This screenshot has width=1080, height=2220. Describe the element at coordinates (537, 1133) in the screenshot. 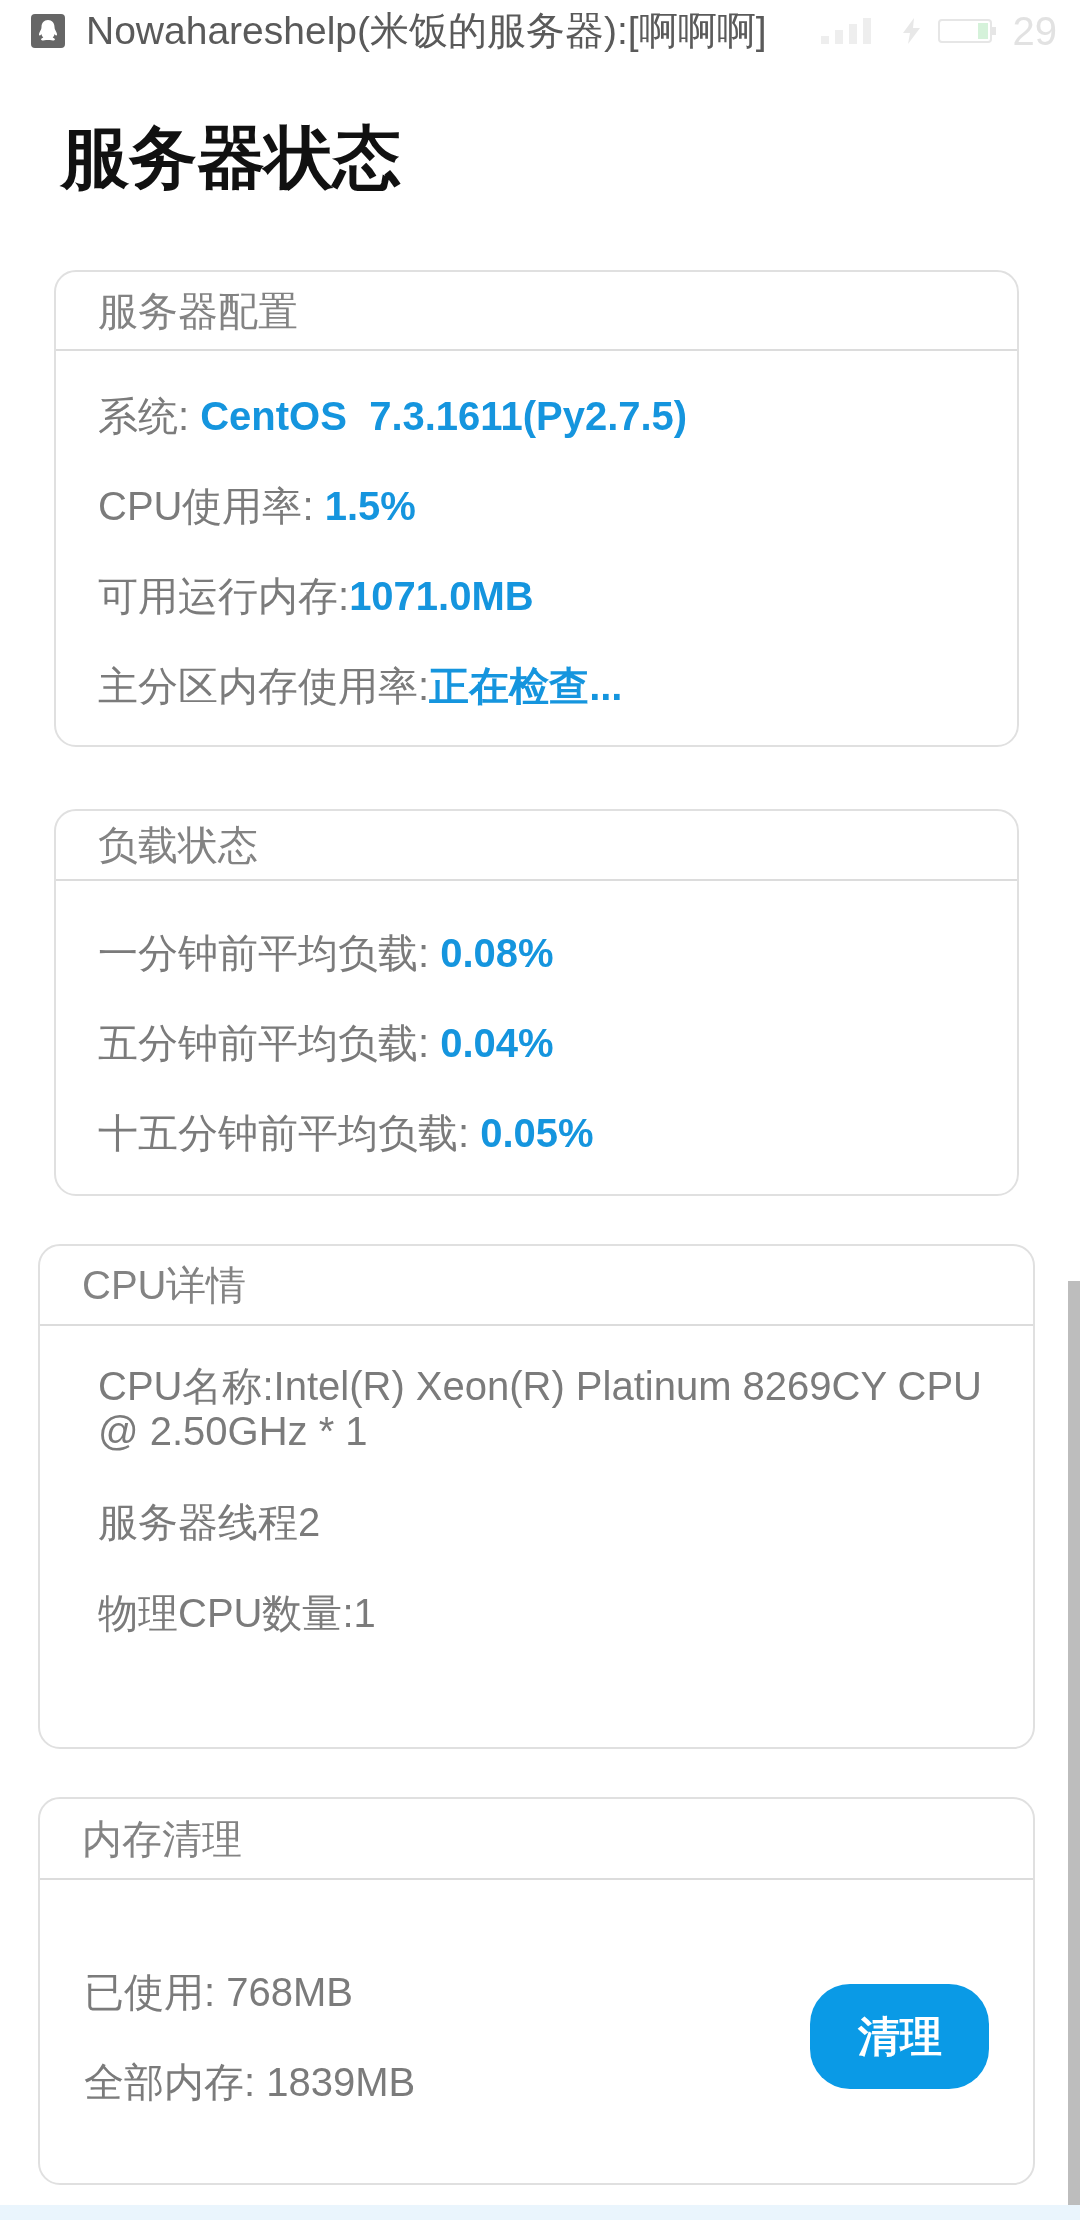

I see `field-value: 0.05%` at that location.